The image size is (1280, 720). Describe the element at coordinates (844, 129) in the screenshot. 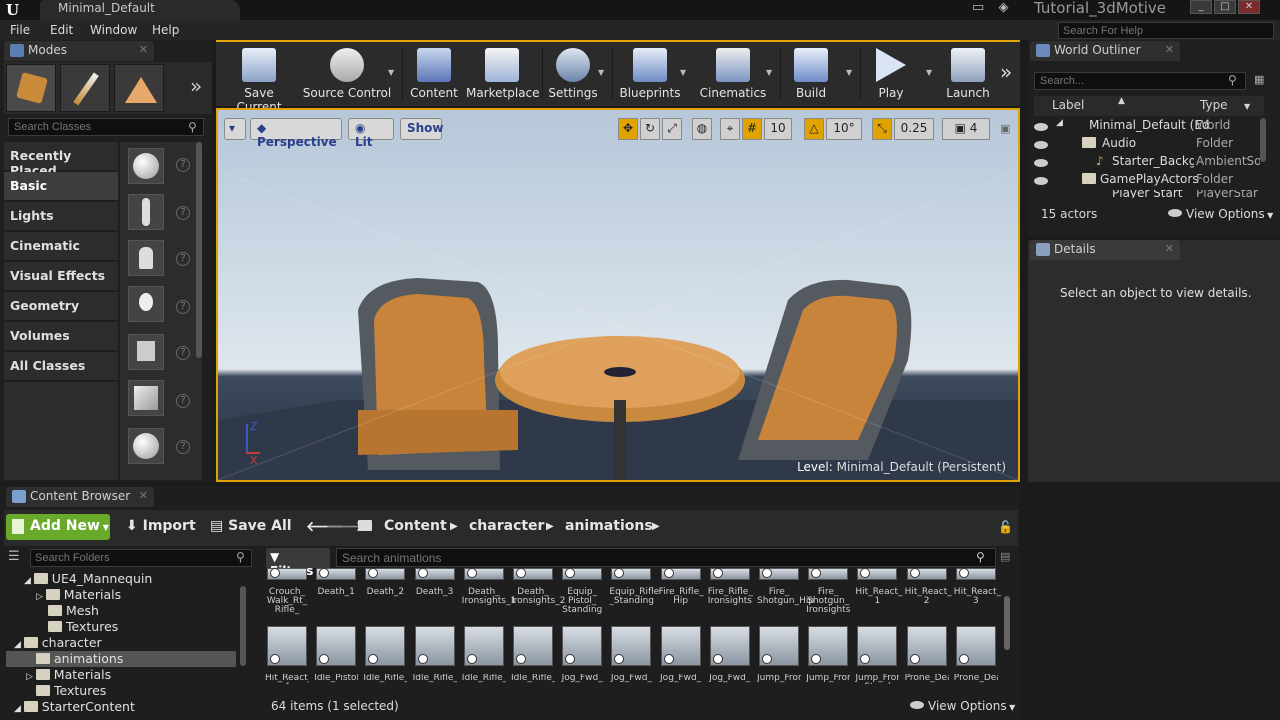

I see `rotation-snap-value: 10°` at that location.